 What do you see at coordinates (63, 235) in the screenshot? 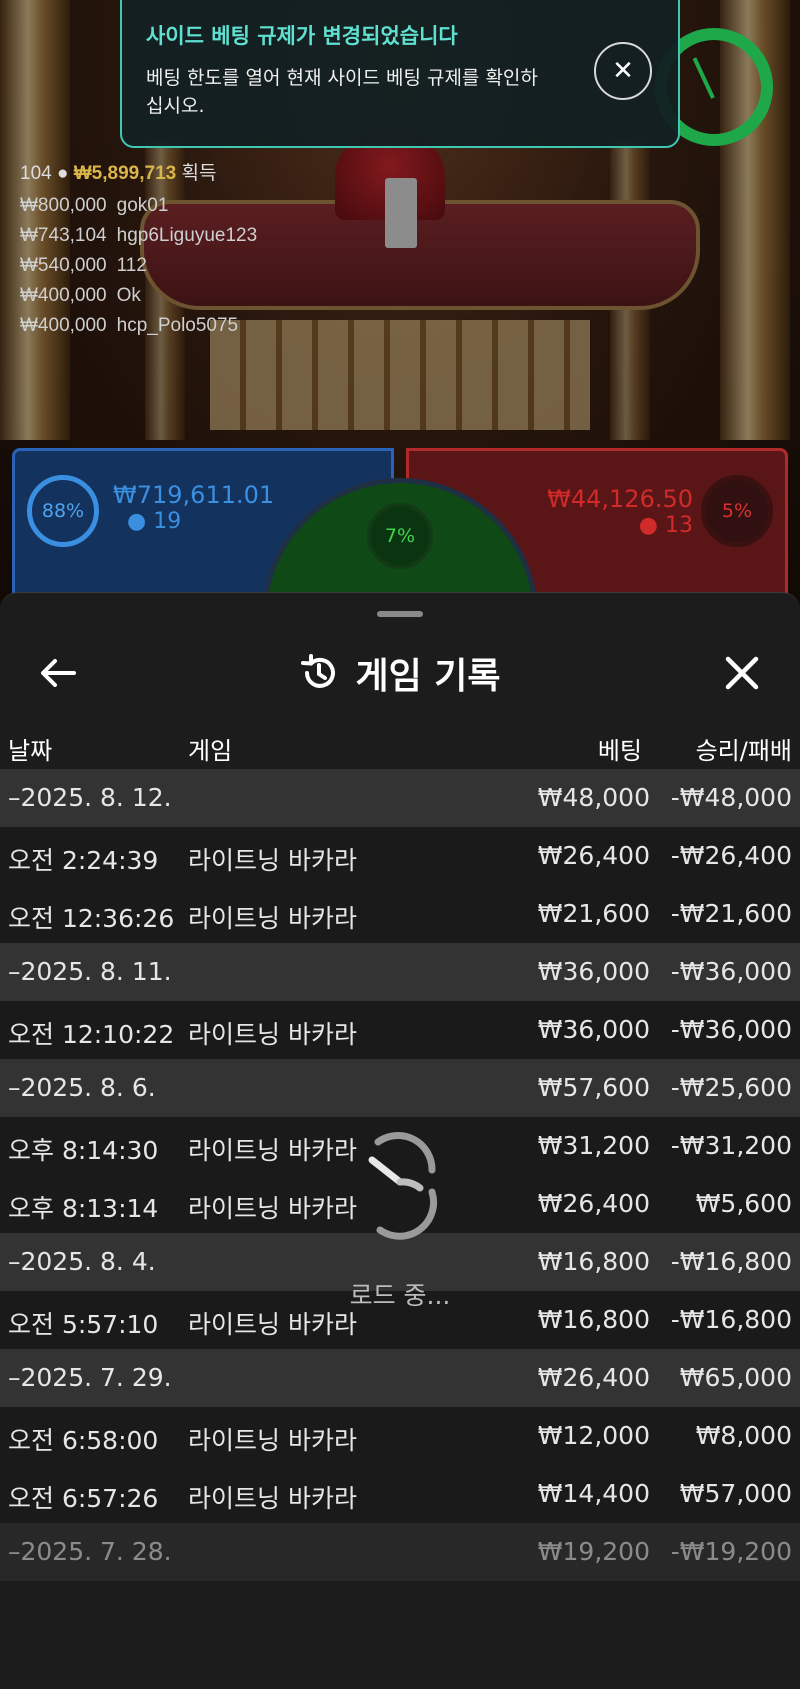
I see `winner-amount: ₩743,104` at bounding box center [63, 235].